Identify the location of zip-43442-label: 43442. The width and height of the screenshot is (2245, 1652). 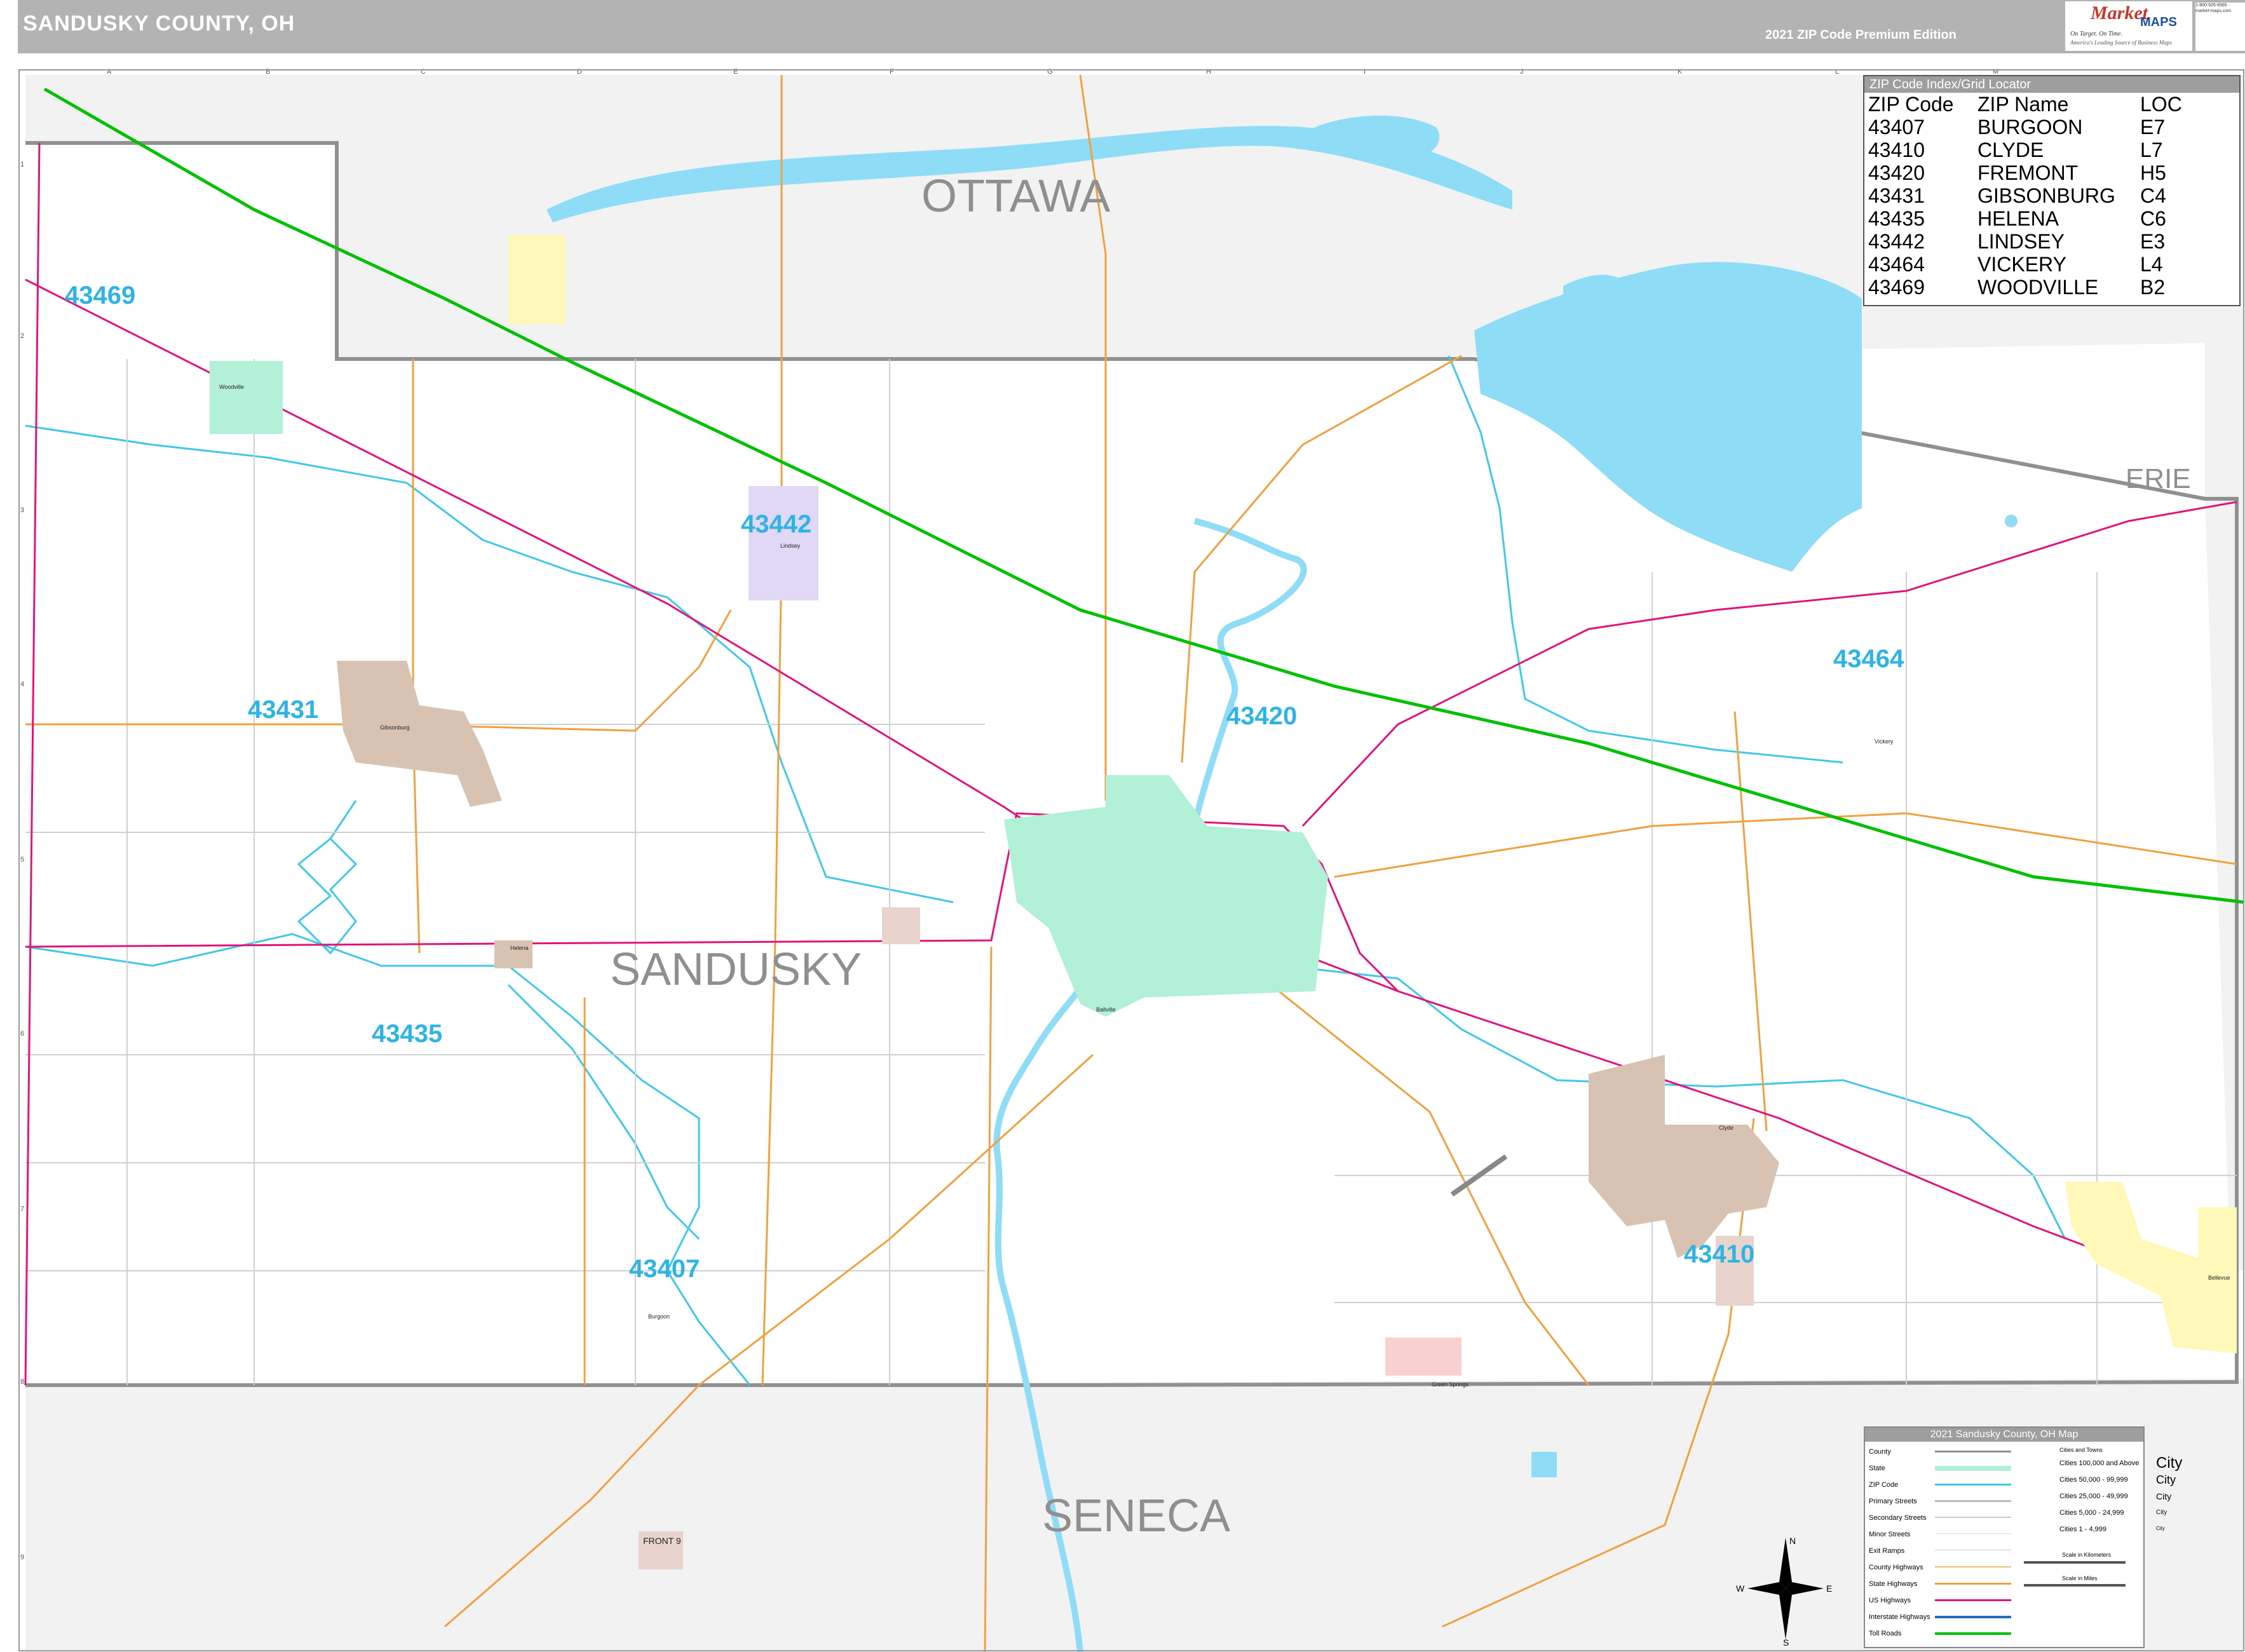
(776, 524).